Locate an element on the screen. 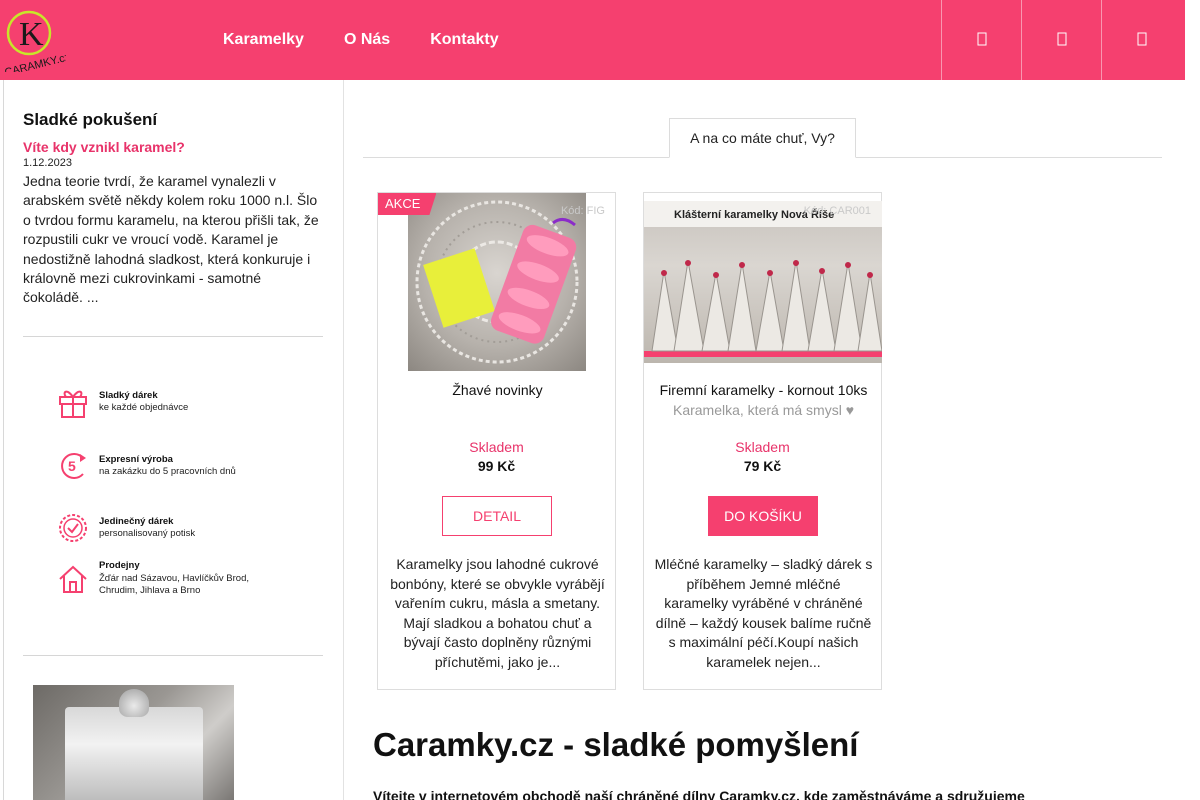 This screenshot has width=1200, height=800. gift-bag-shape is located at coordinates (134, 753).